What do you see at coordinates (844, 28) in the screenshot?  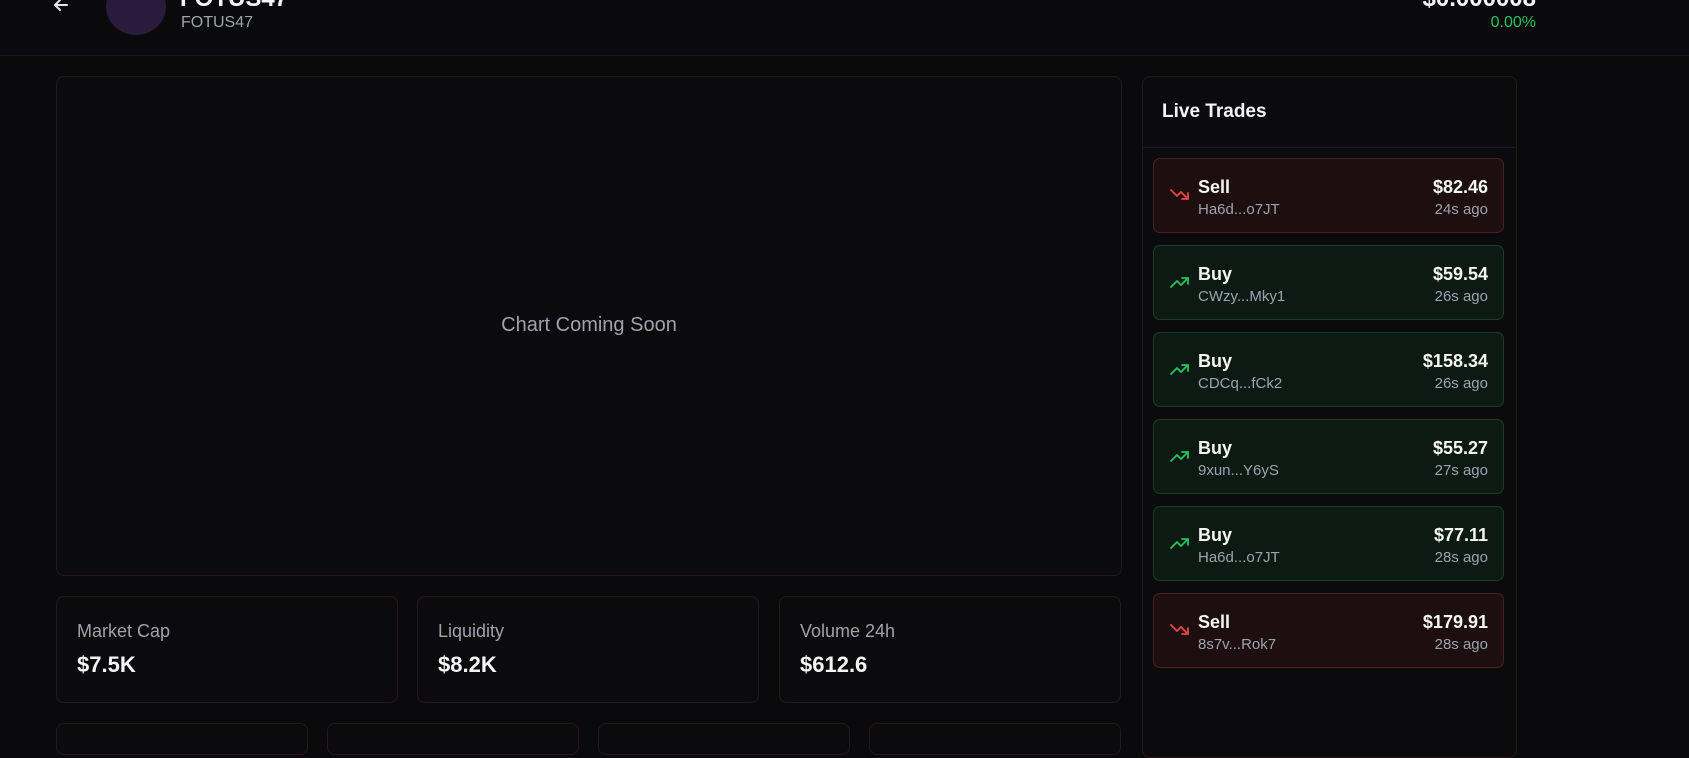 I see `token-header: FOTUS47 FOTUS47 $0.000008 0.00%` at bounding box center [844, 28].